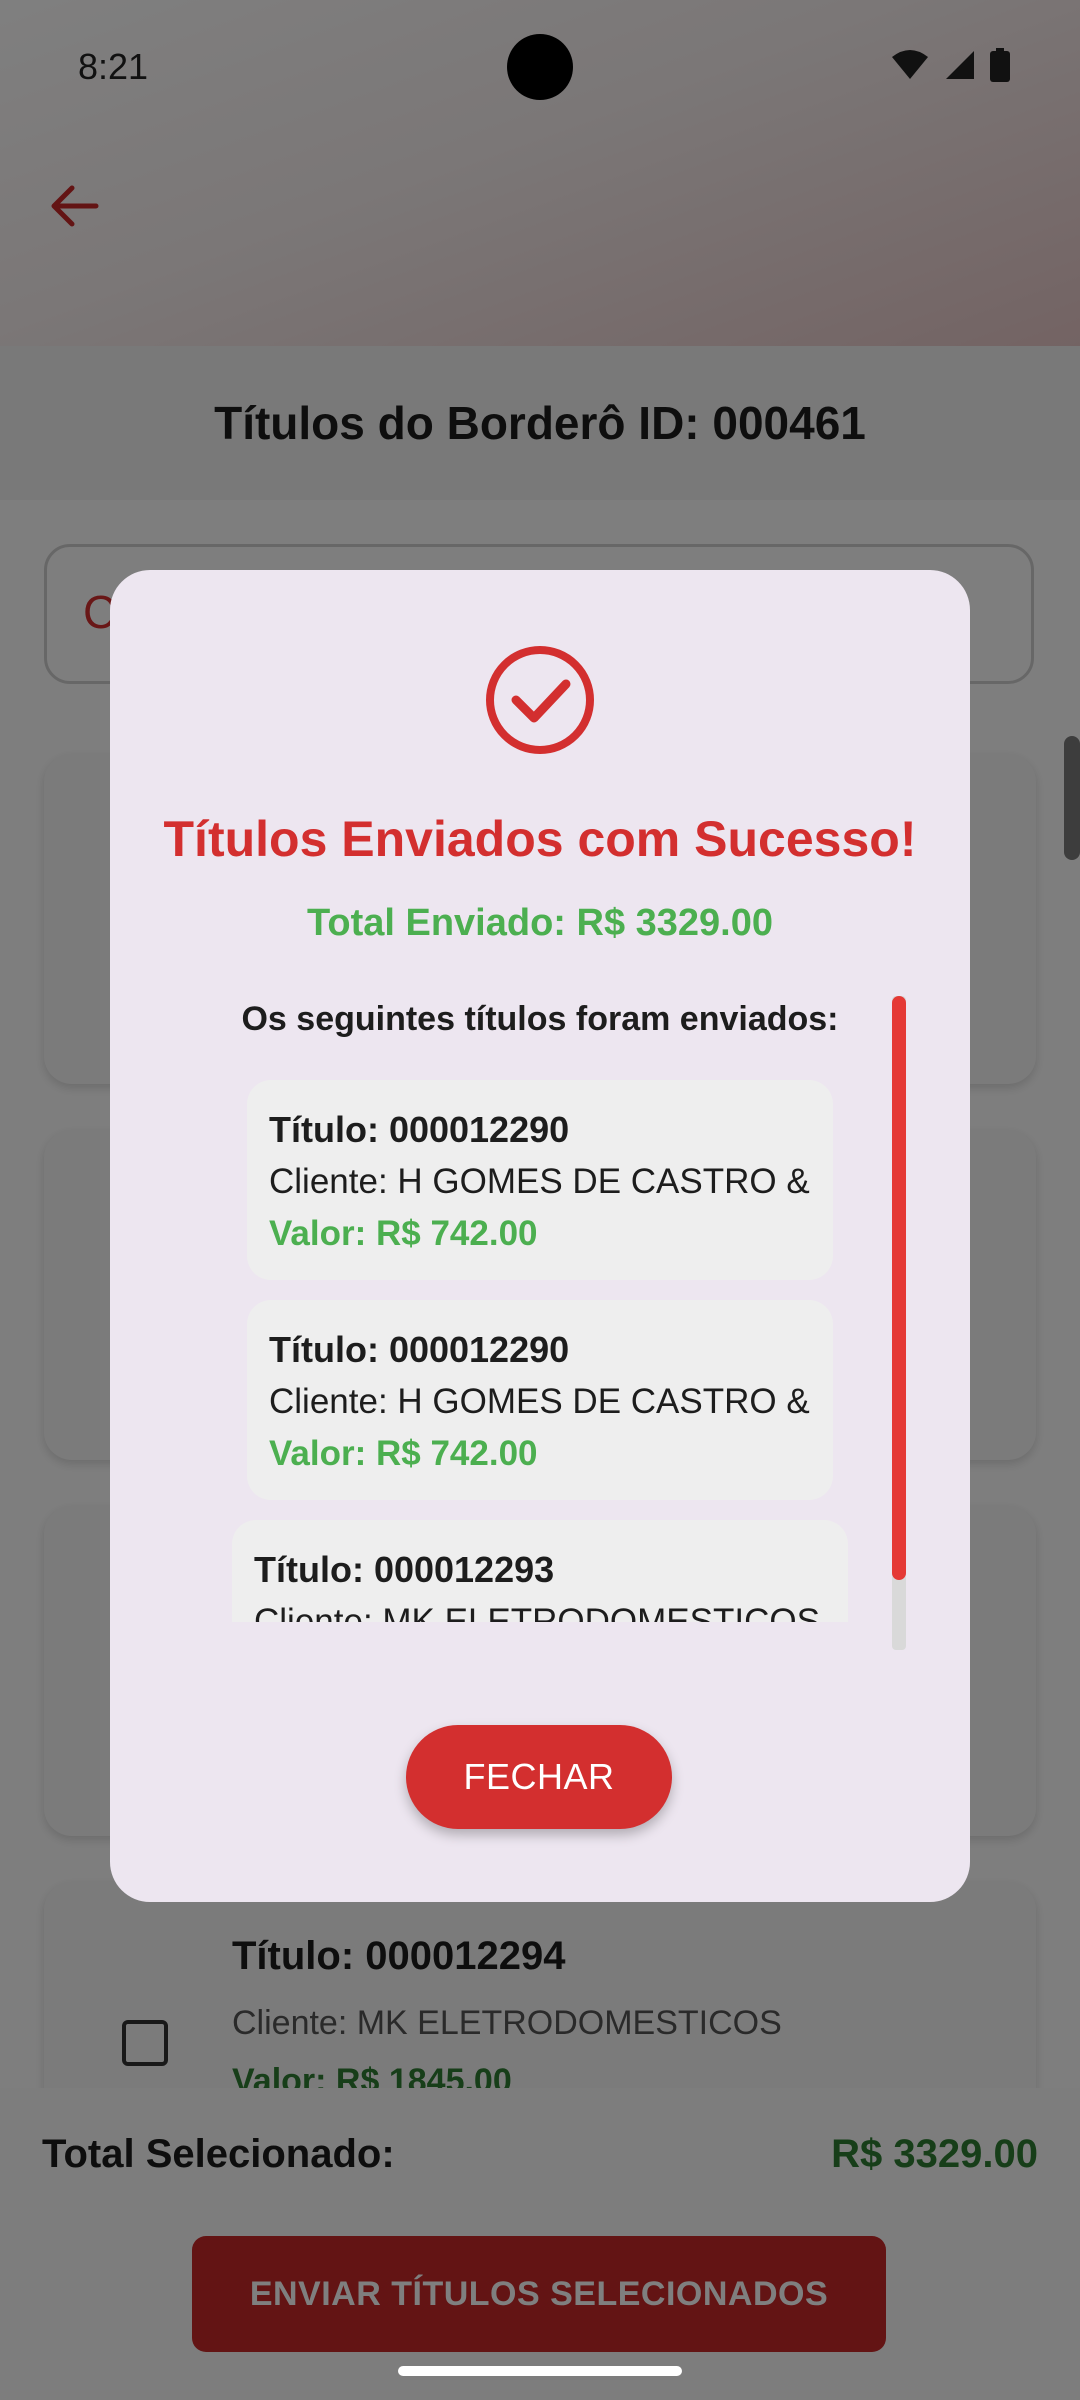  Describe the element at coordinates (537, 1612) in the screenshot. I see `sent-cliente: Cliente: MK ELETRODOMESTICOS` at that location.